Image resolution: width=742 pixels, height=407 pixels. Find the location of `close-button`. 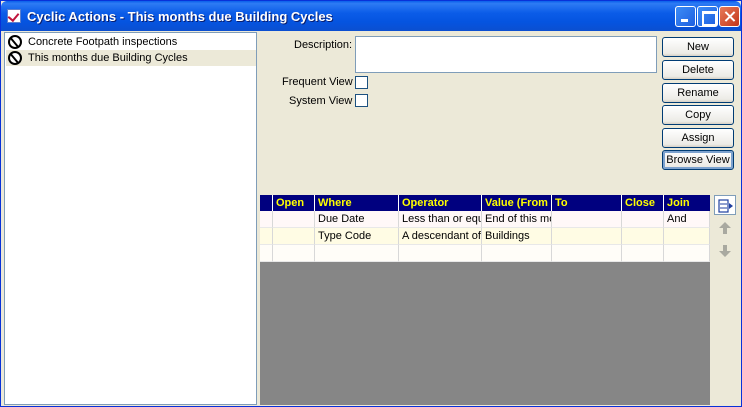

close-button is located at coordinates (729, 16).